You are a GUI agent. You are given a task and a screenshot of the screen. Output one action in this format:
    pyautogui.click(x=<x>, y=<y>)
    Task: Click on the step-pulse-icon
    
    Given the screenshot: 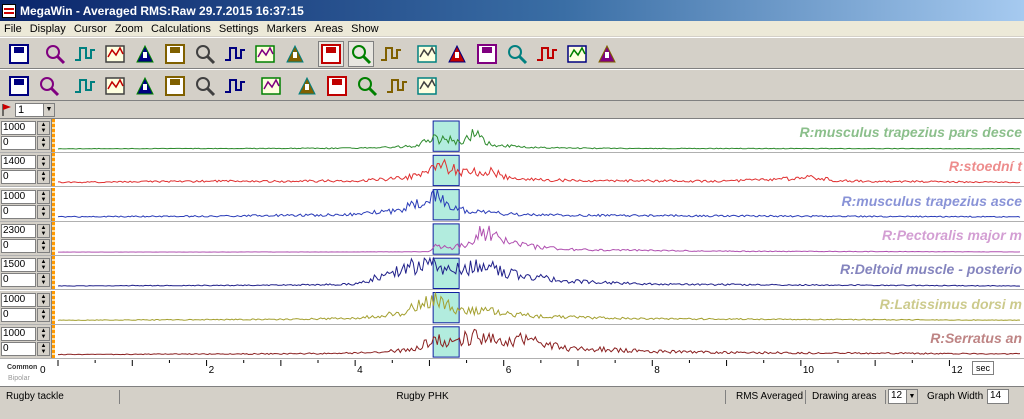 What is the action you would take?
    pyautogui.click(x=518, y=55)
    